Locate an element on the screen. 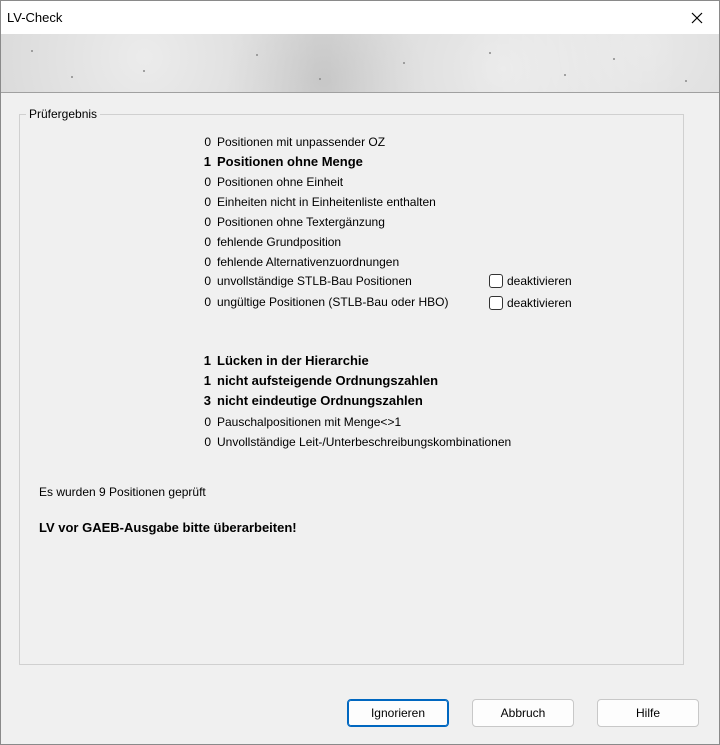 This screenshot has height=745, width=720. deactivate-invalid-checkbox: deaktivieren is located at coordinates (530, 303).